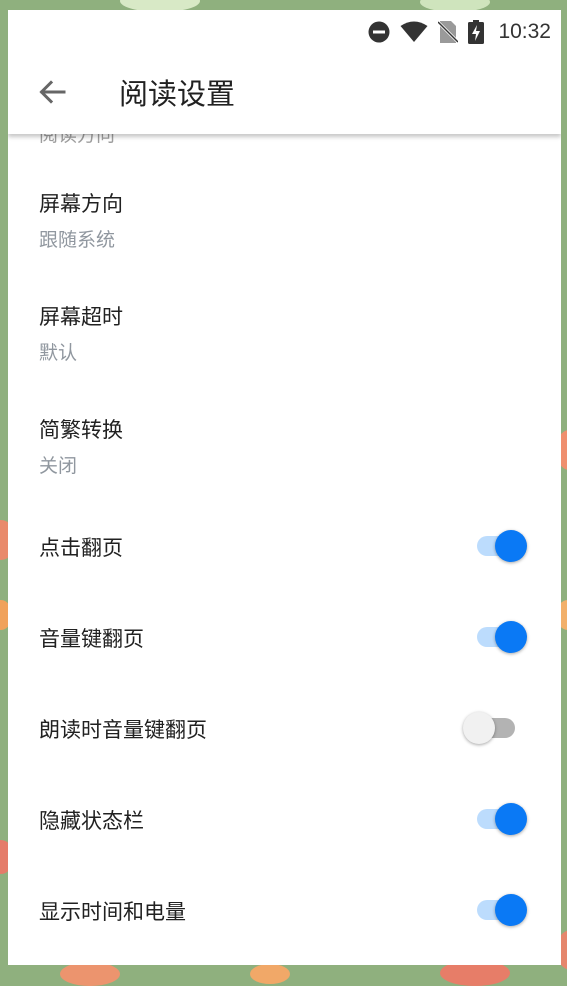 This screenshot has width=567, height=986. Describe the element at coordinates (284, 433) in the screenshot. I see `pref-chinese-conversion: 简繁转换 关闭` at that location.